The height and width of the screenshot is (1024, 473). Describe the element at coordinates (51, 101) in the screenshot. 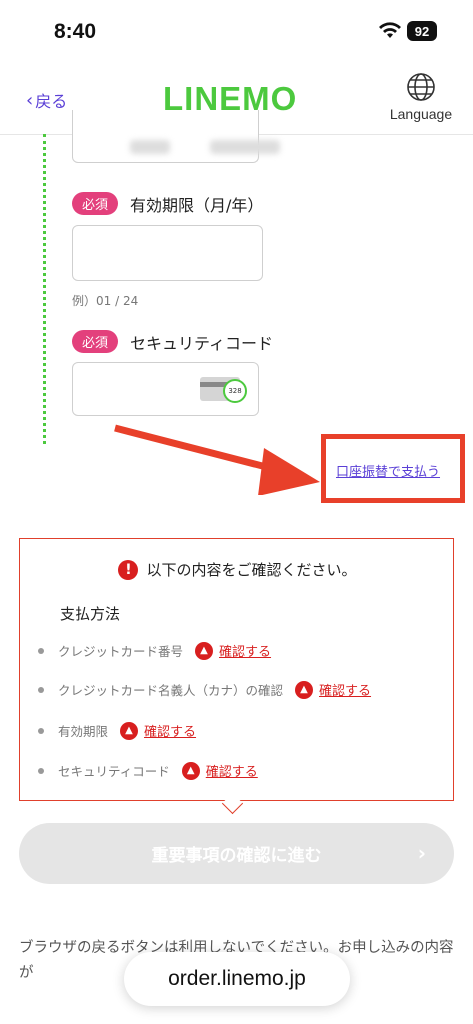

I see `back-label: 戻る` at that location.